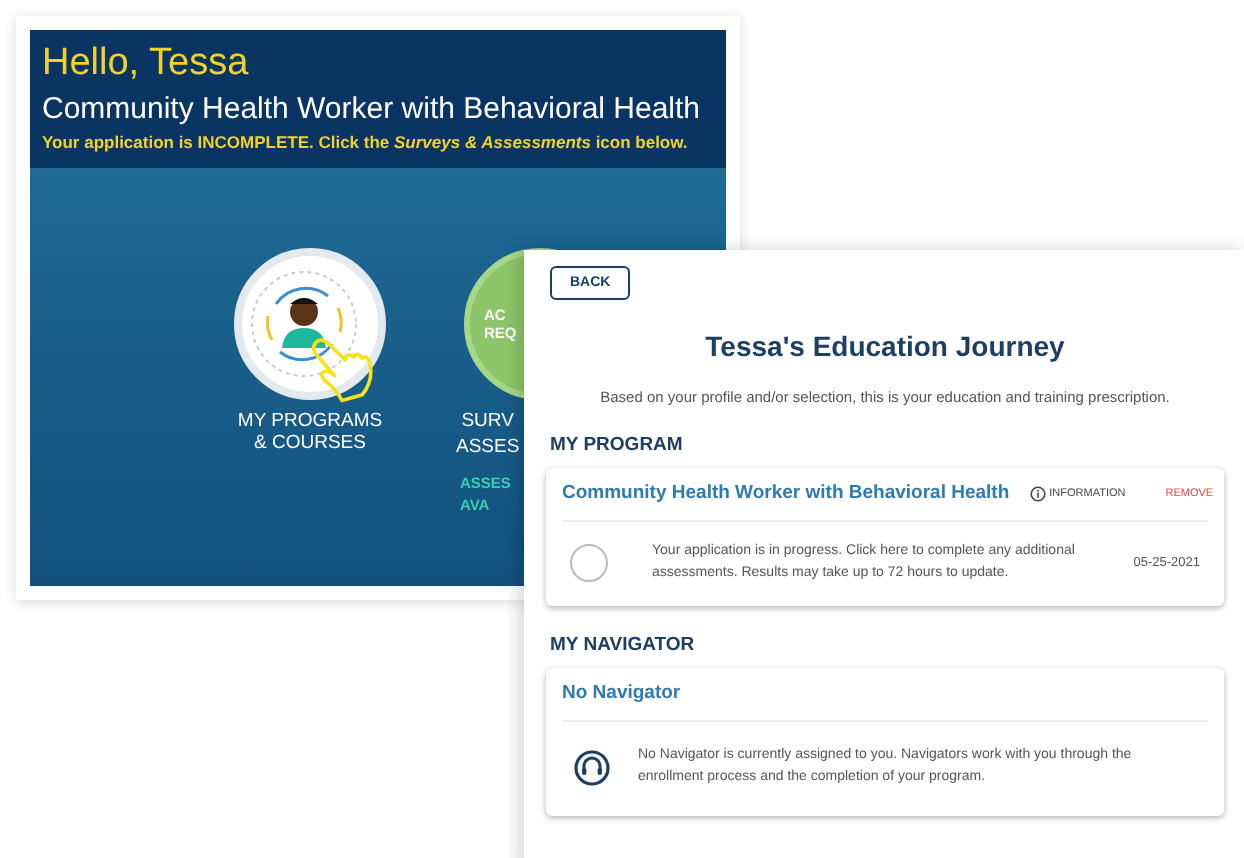  I want to click on headset-icon, so click(592, 767).